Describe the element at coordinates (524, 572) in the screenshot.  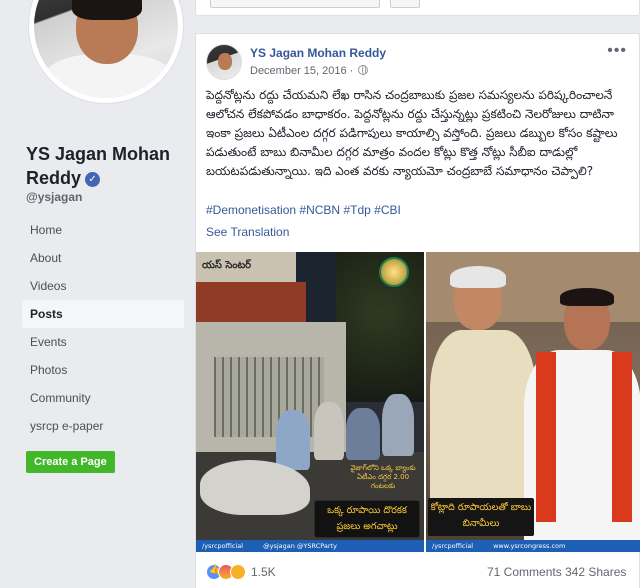
I see `comments-count-link: 71 Comments` at that location.